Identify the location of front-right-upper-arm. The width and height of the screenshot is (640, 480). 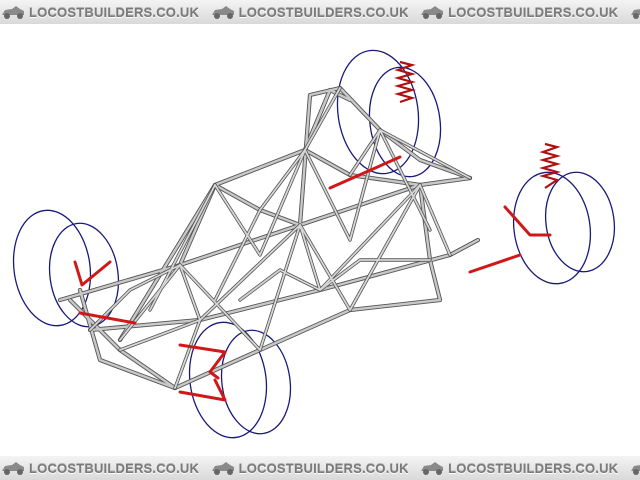
(202, 361).